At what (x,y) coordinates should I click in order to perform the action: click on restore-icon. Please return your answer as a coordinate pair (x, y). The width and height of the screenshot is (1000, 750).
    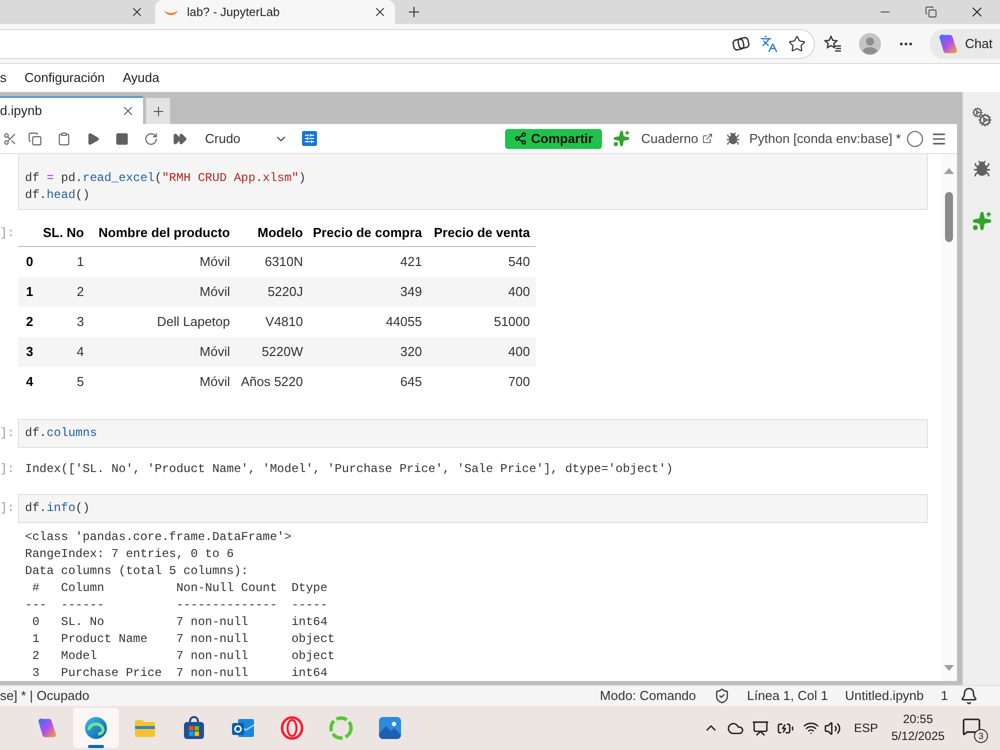
    Looking at the image, I should click on (931, 12).